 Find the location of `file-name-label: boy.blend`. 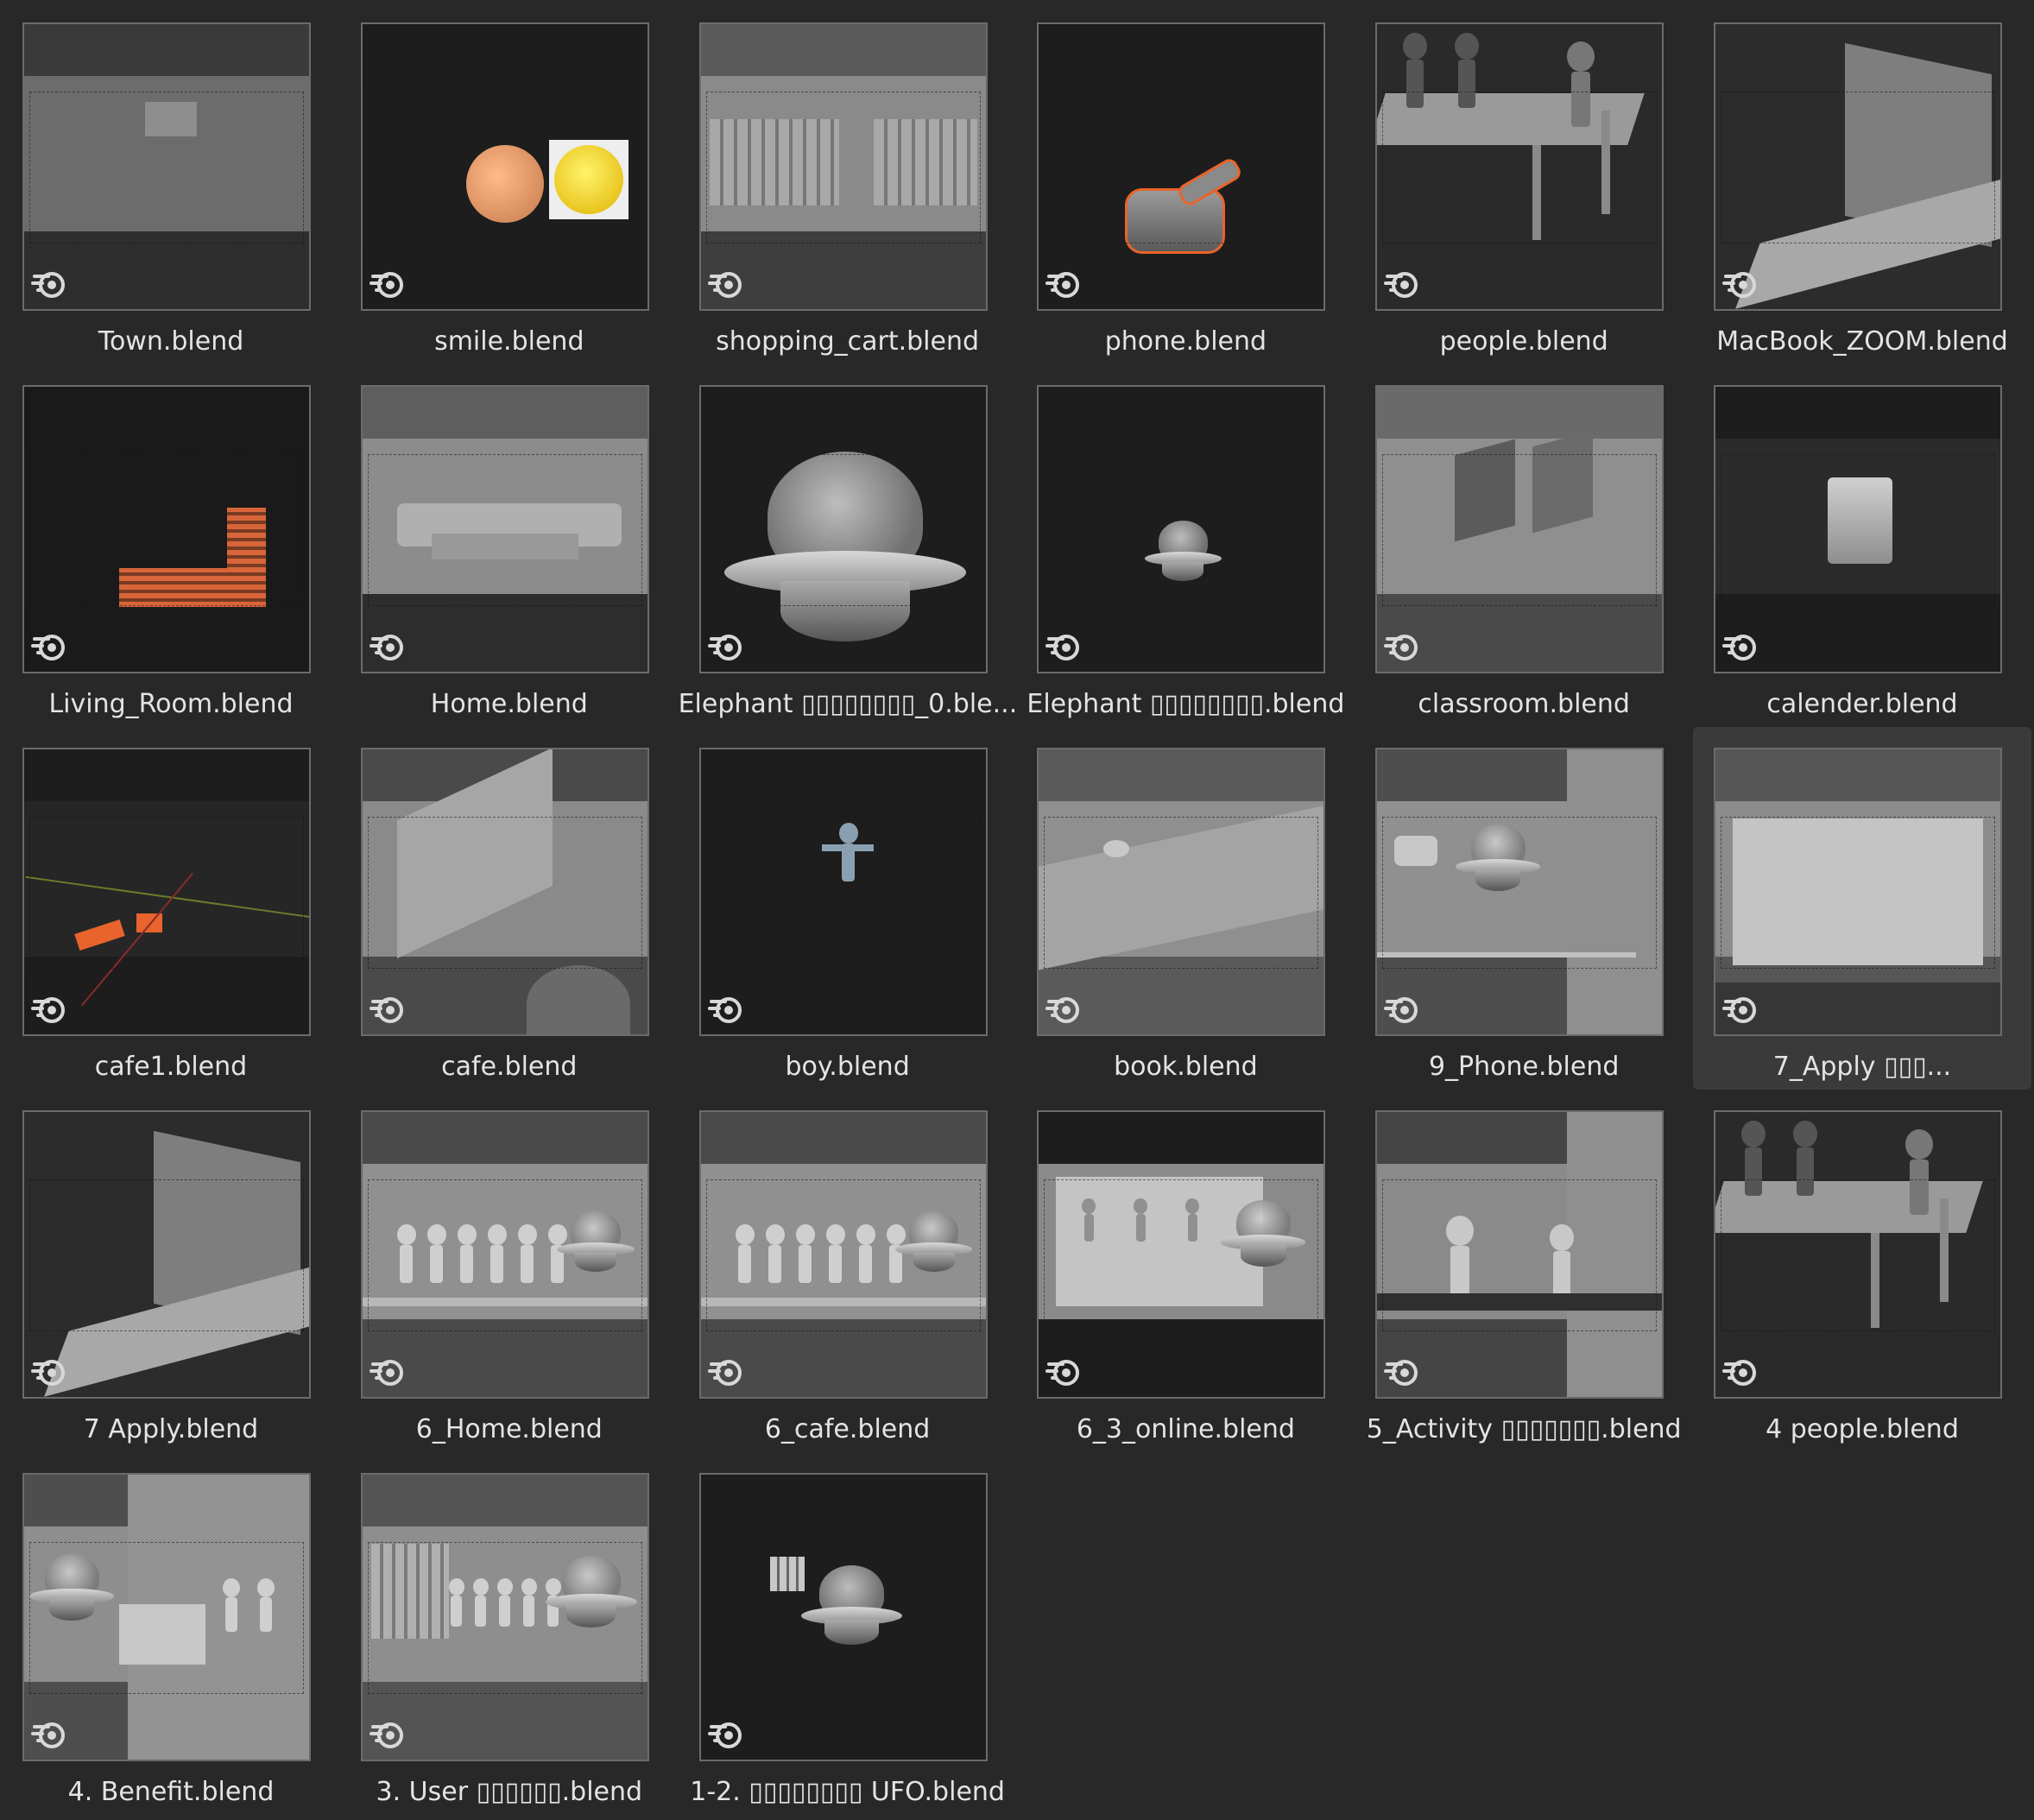

file-name-label: boy.blend is located at coordinates (847, 1067).